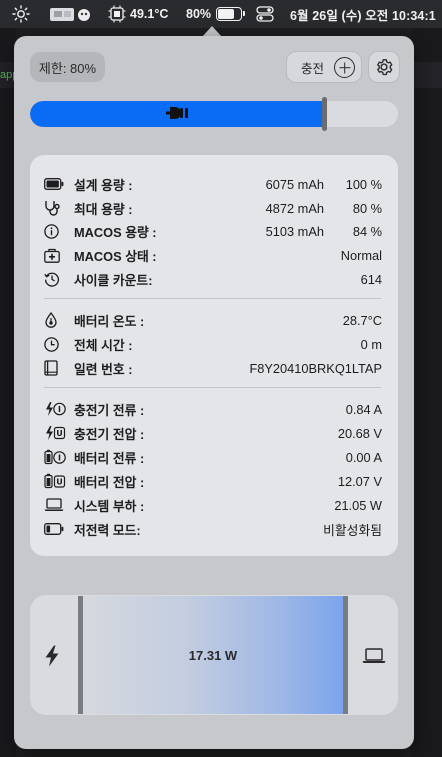 The width and height of the screenshot is (442, 757). I want to click on info-row-battery-voltage: U 배터리 전압 : 12.07 V, so click(213, 481).